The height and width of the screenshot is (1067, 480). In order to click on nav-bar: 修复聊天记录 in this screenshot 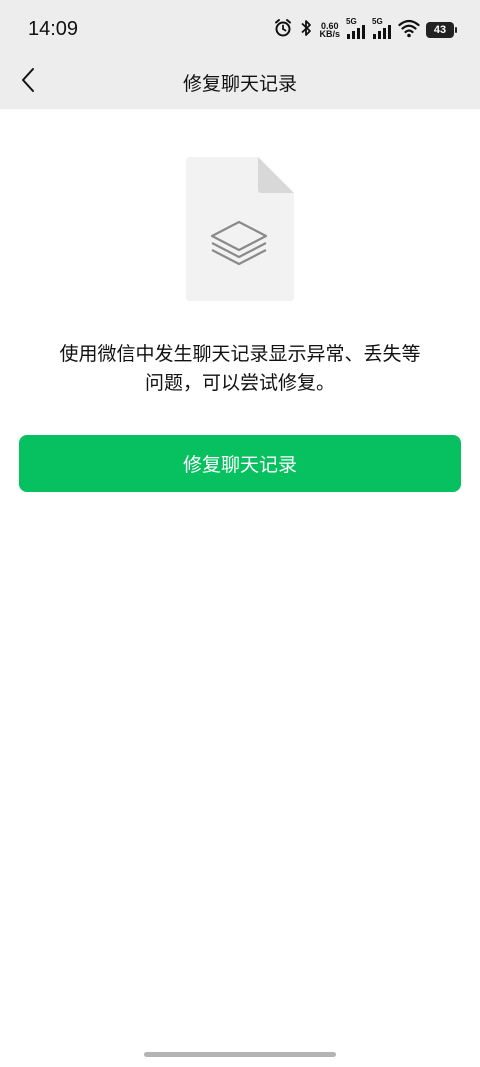, I will do `click(240, 83)`.